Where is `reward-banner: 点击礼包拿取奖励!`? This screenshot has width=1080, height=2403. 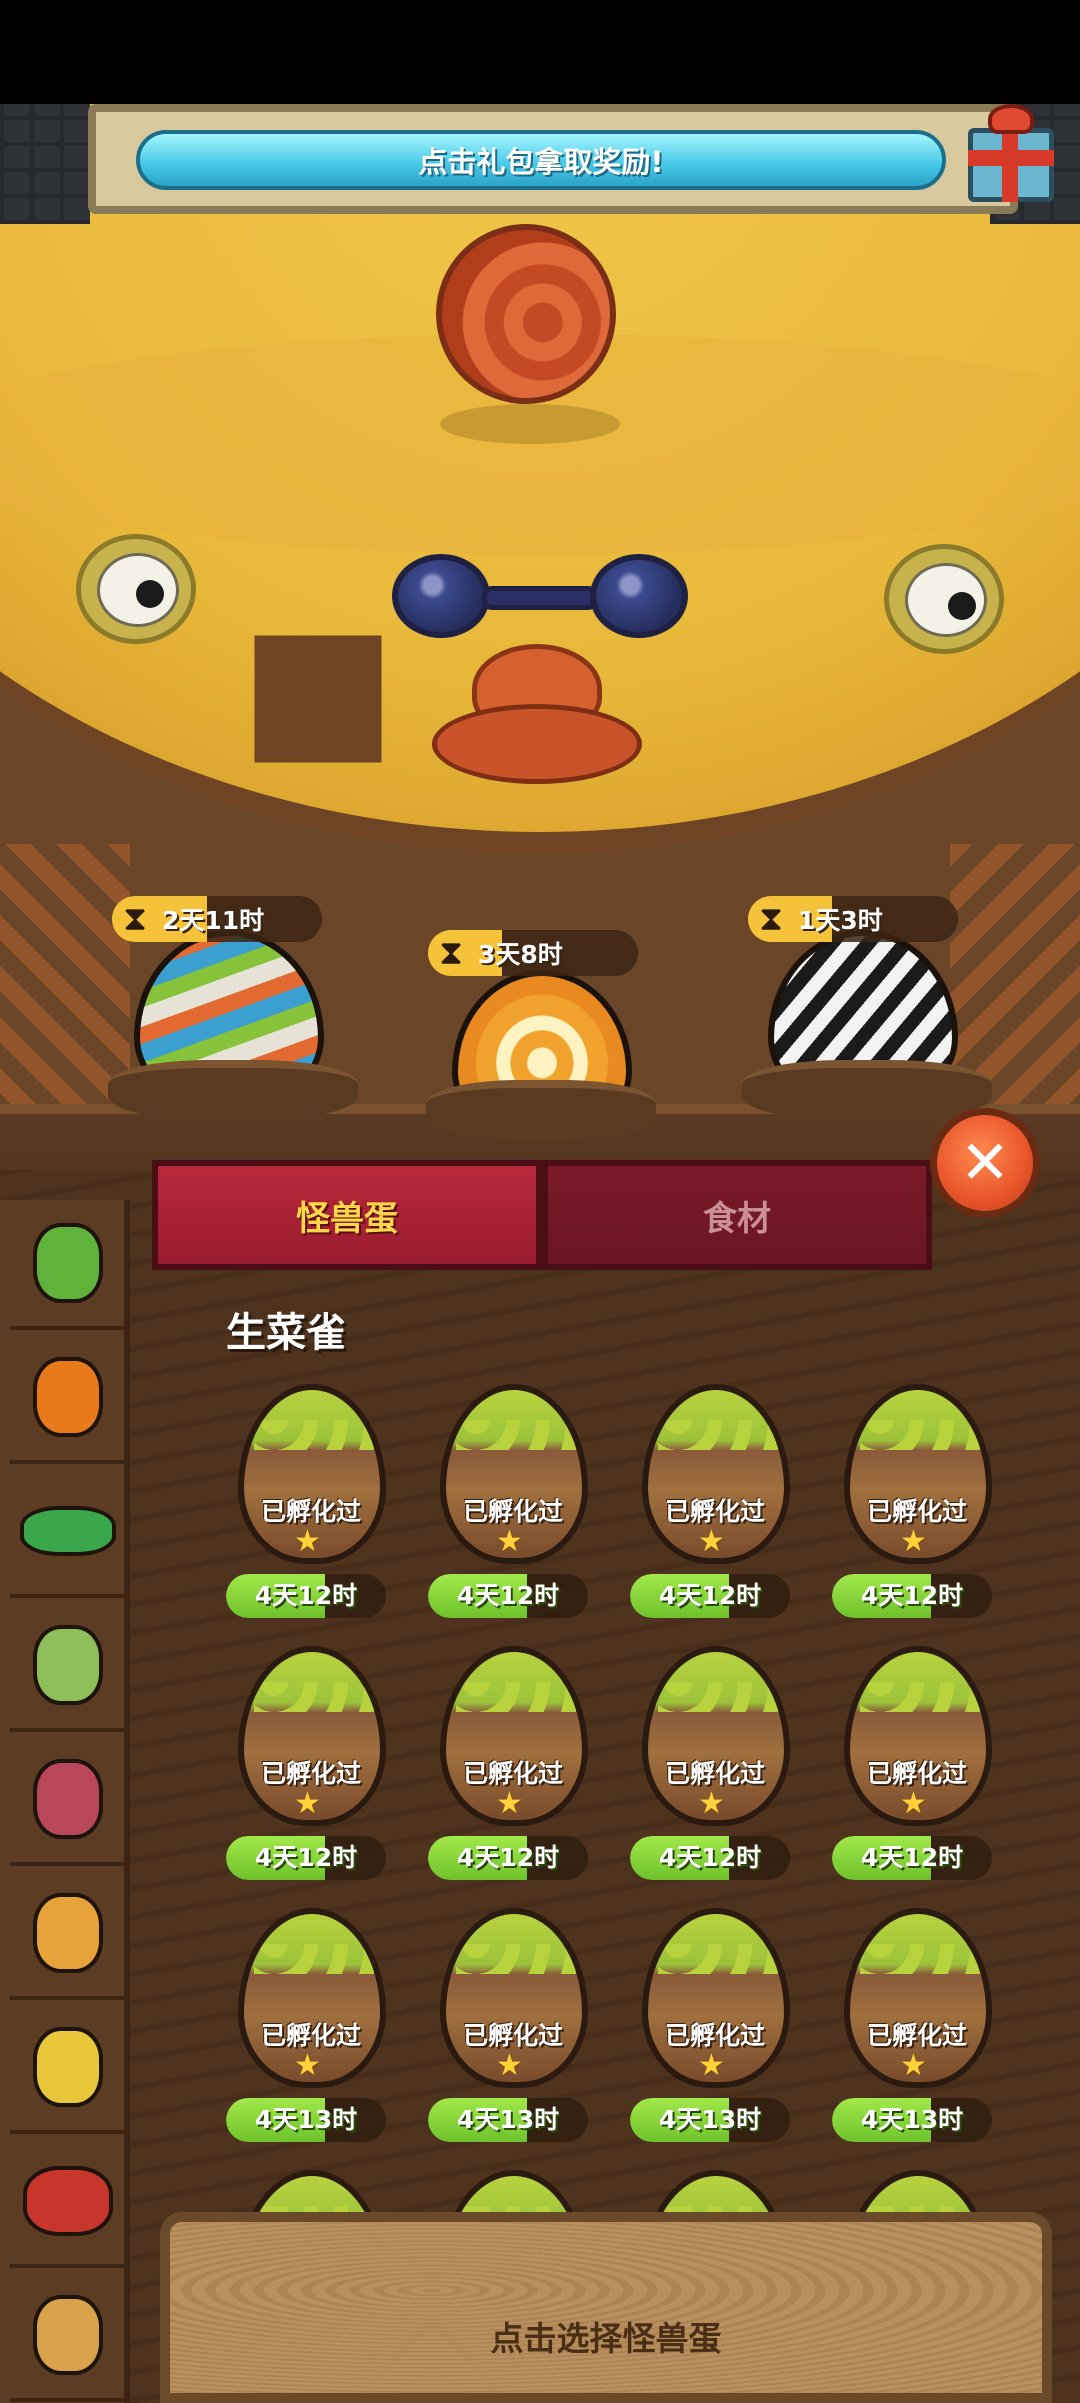 reward-banner: 点击礼包拿取奖励! is located at coordinates (541, 160).